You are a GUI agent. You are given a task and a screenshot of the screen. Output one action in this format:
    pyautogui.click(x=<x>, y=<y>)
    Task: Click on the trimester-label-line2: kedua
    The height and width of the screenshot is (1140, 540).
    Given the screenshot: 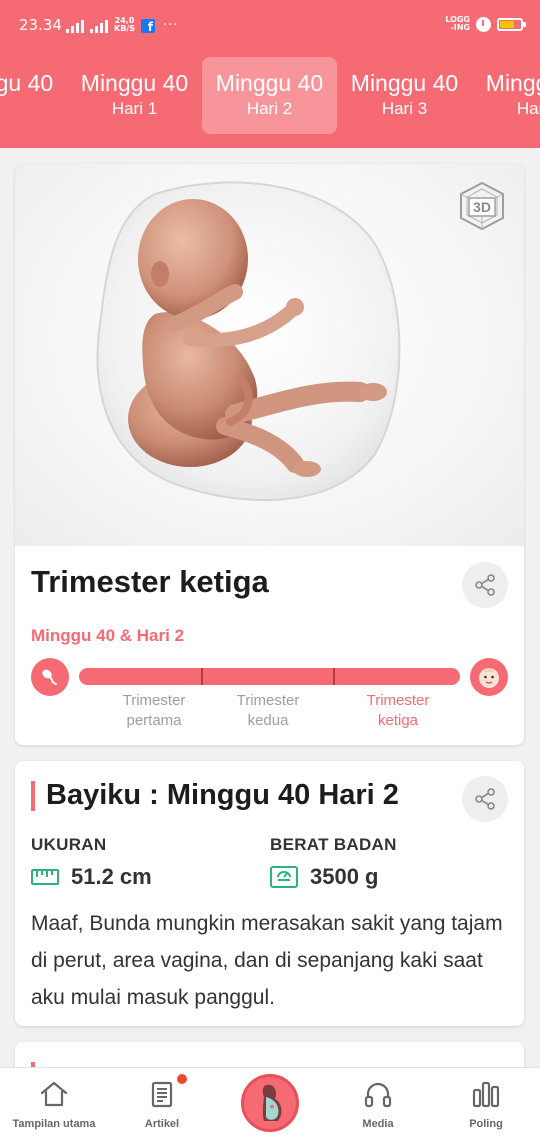 What is the action you would take?
    pyautogui.click(x=268, y=720)
    